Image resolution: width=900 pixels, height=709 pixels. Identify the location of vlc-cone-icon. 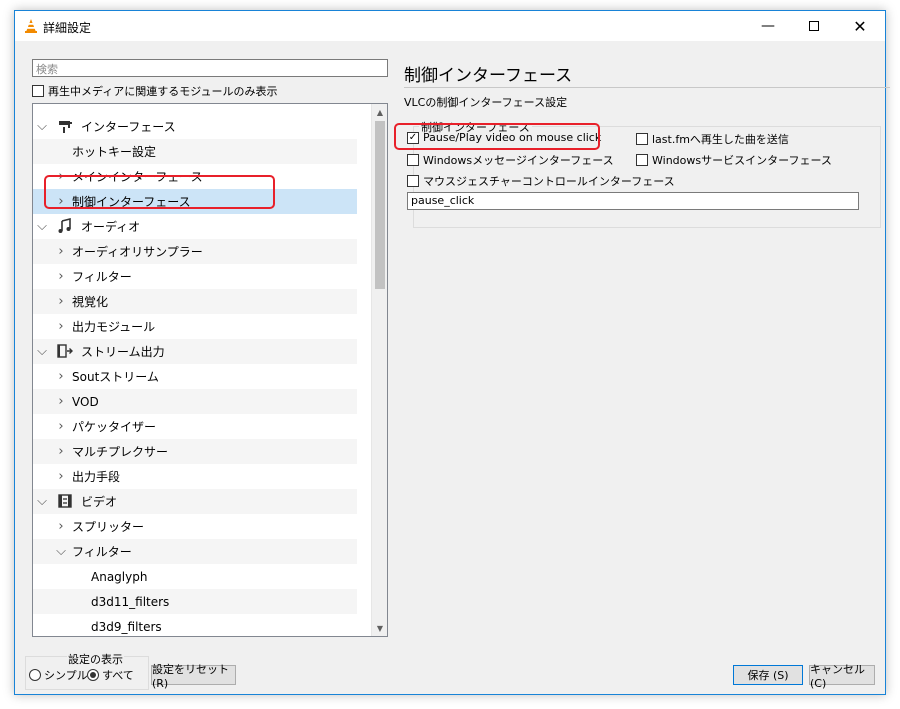
(31, 26).